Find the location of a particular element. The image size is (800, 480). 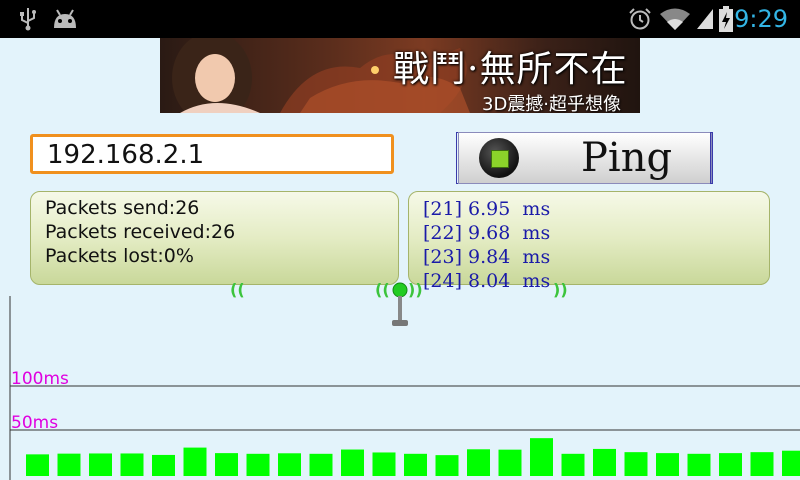

ping-button: Ping is located at coordinates (585, 158).